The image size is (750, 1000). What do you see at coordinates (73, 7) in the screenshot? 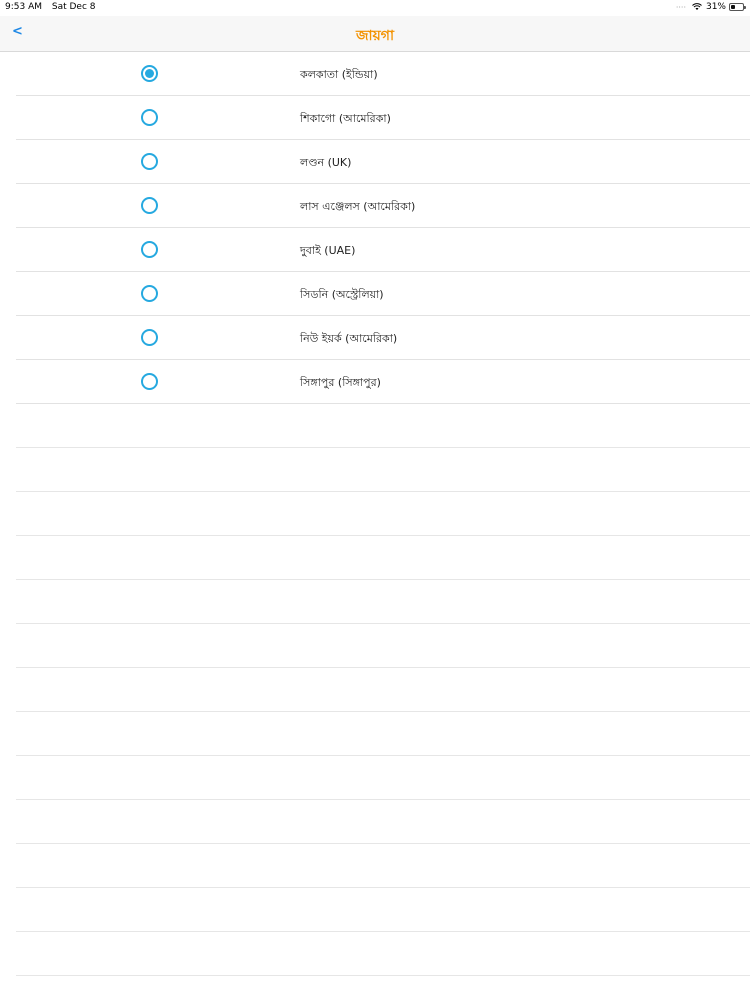
I see `status-date: Sat Dec 8` at bounding box center [73, 7].